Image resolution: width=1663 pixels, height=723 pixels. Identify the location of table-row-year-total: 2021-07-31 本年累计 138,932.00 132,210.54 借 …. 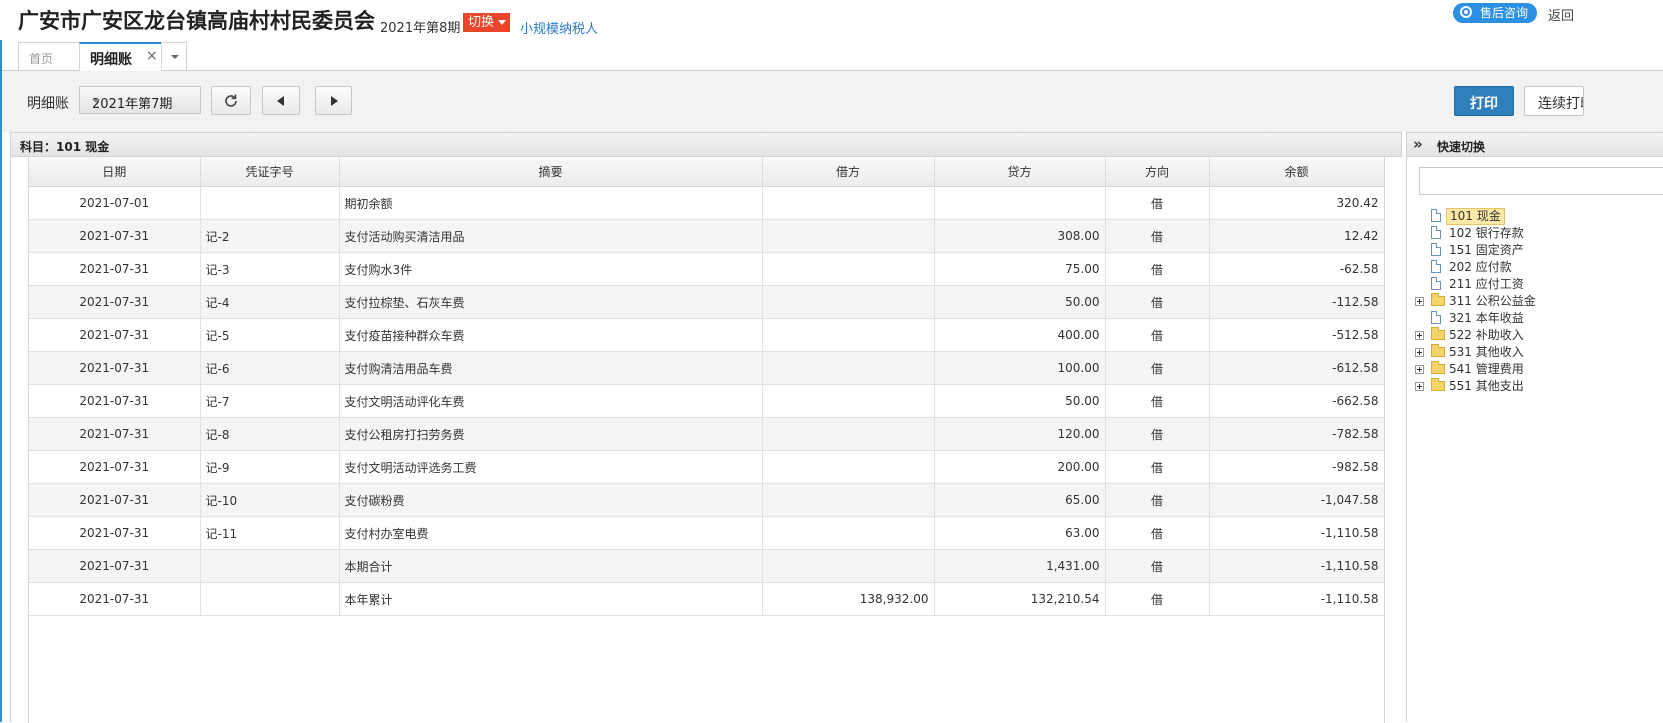
(707, 599).